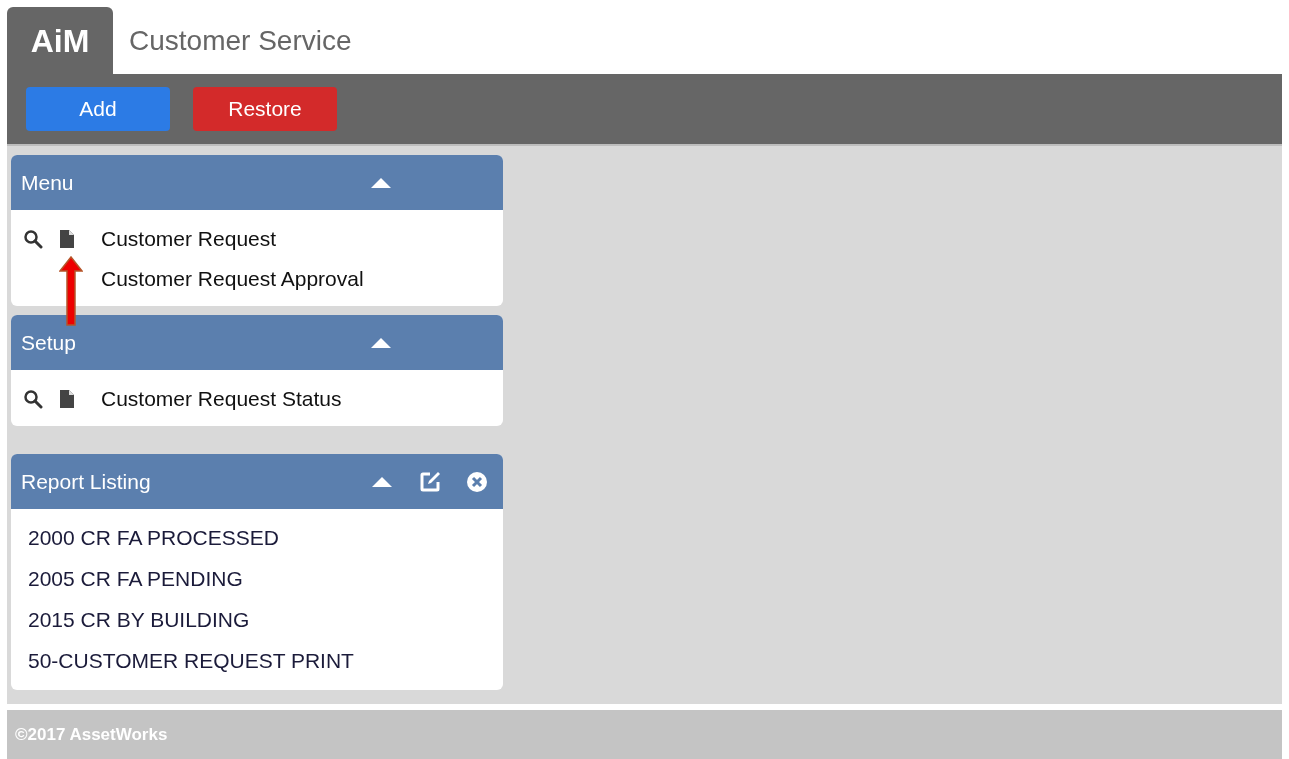 The height and width of the screenshot is (759, 1289). I want to click on edit-icon, so click(430, 481).